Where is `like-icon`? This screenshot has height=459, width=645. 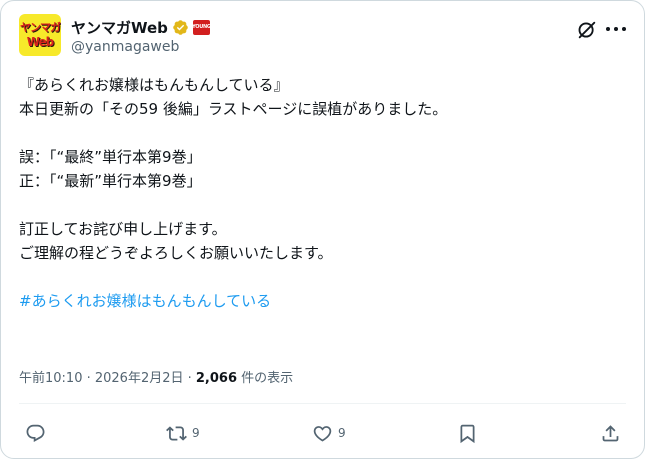
like-icon is located at coordinates (322, 433).